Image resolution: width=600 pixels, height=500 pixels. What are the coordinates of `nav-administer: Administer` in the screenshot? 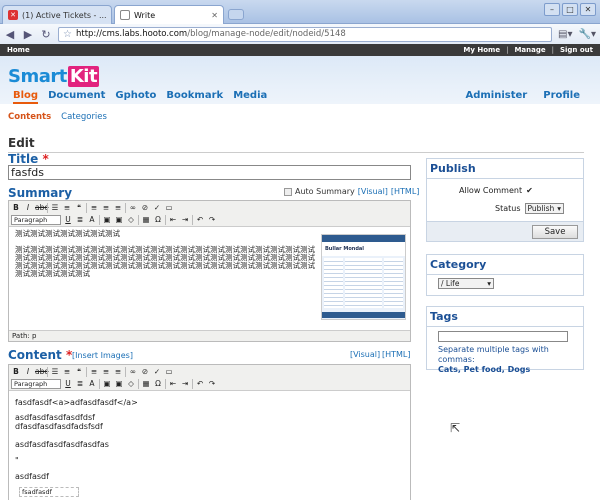 It's located at (496, 95).